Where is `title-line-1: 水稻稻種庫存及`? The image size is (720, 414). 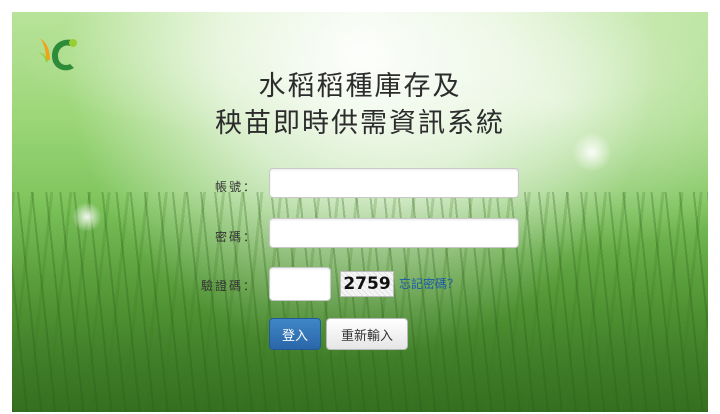 title-line-1: 水稻稻種庫存及 is located at coordinates (360, 86).